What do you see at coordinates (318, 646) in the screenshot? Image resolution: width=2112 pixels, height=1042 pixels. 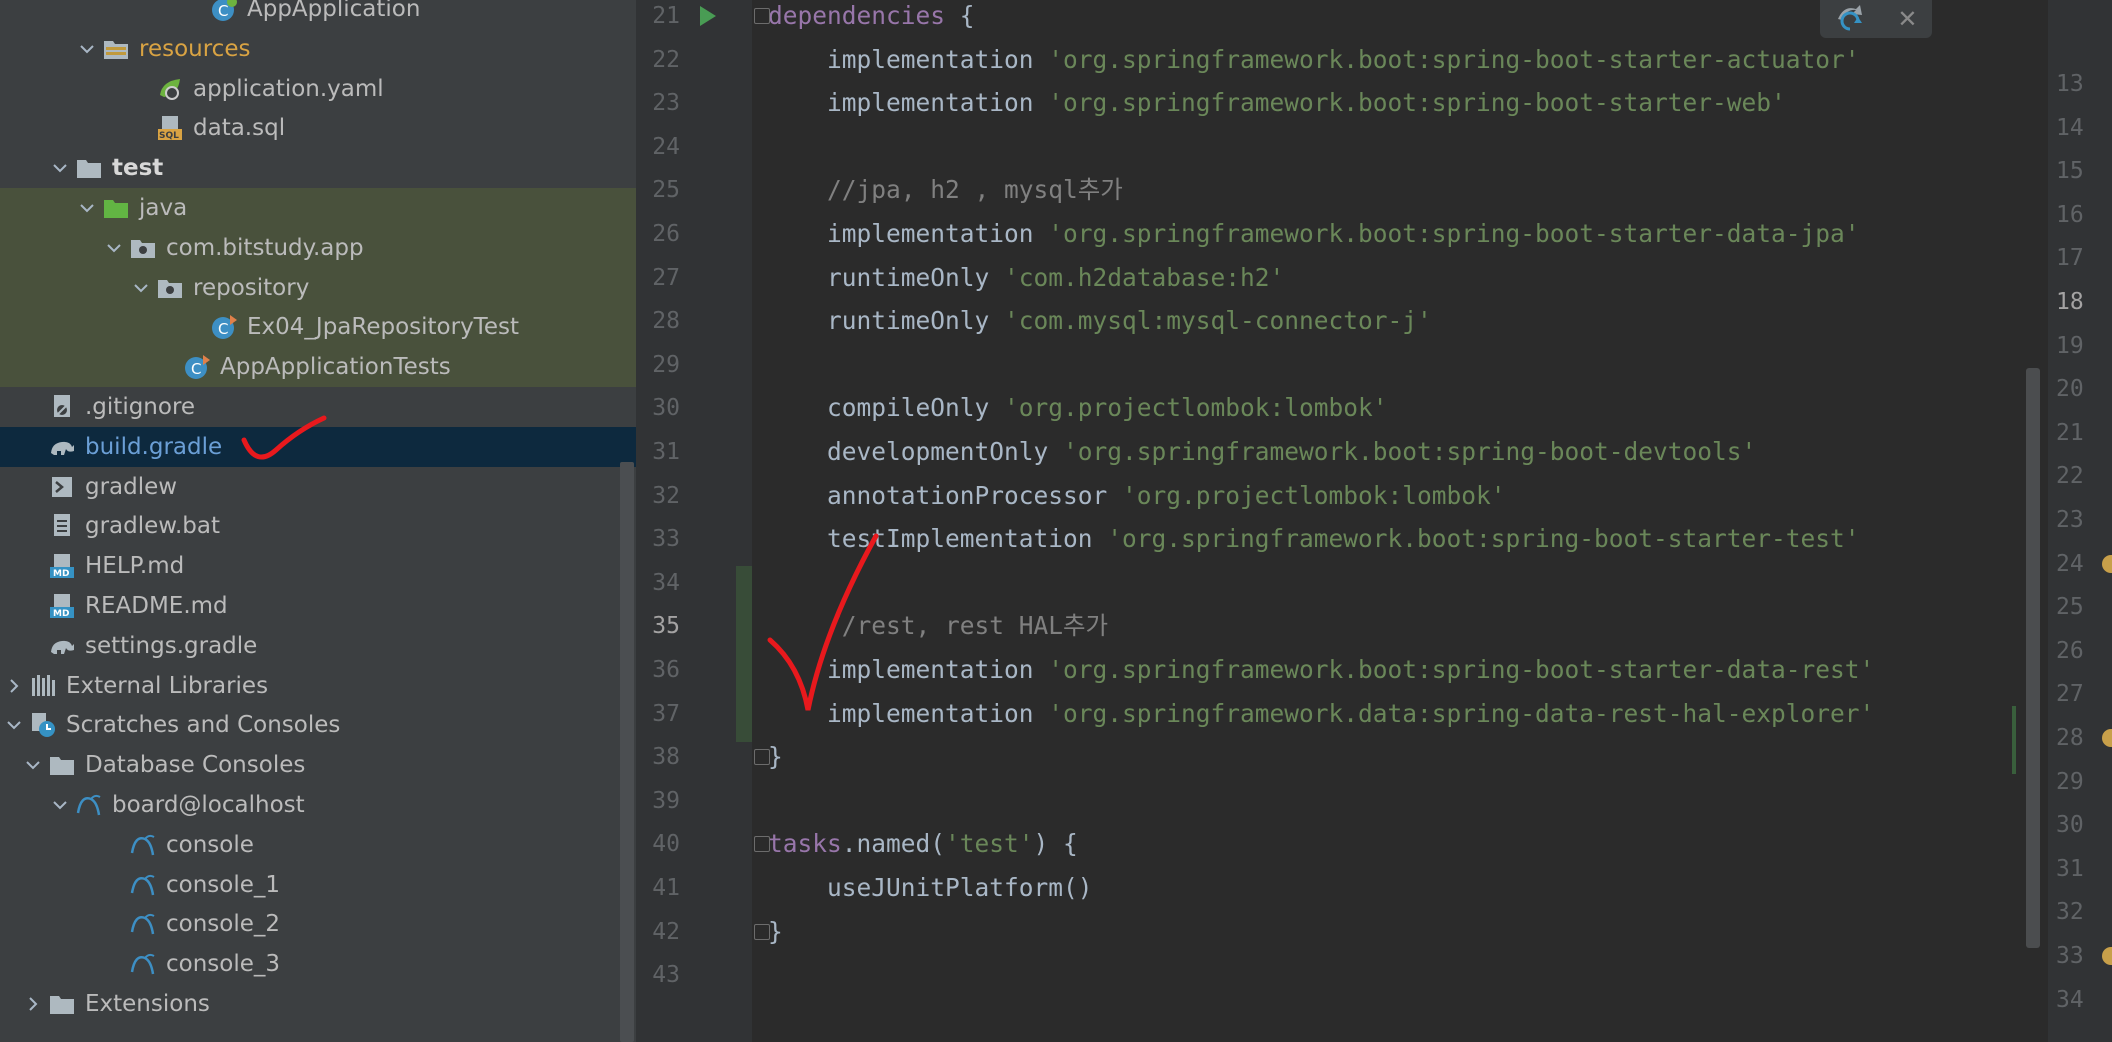 I see `tree-item: settings.gradle` at bounding box center [318, 646].